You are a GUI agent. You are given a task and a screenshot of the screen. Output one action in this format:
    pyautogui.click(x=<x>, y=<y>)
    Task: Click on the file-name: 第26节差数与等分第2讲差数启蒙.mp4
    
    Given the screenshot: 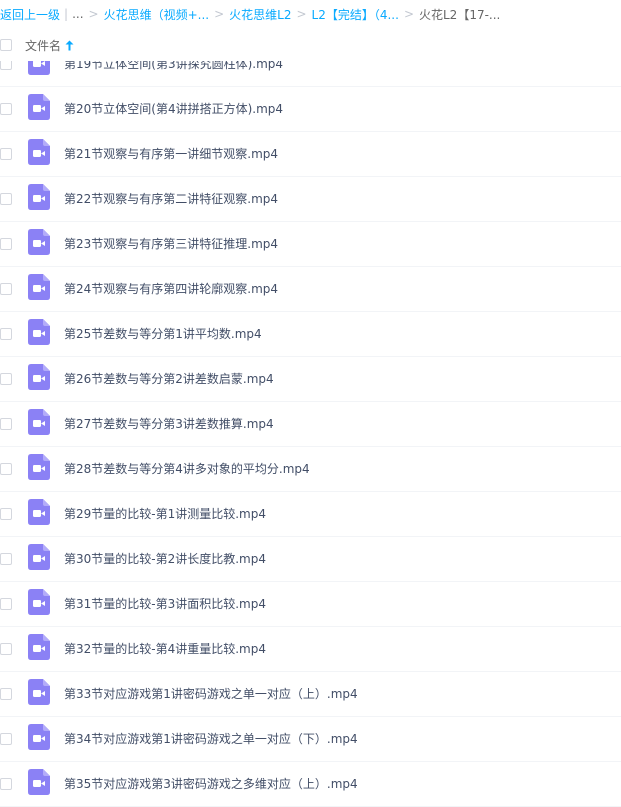 What is the action you would take?
    pyautogui.click(x=169, y=378)
    